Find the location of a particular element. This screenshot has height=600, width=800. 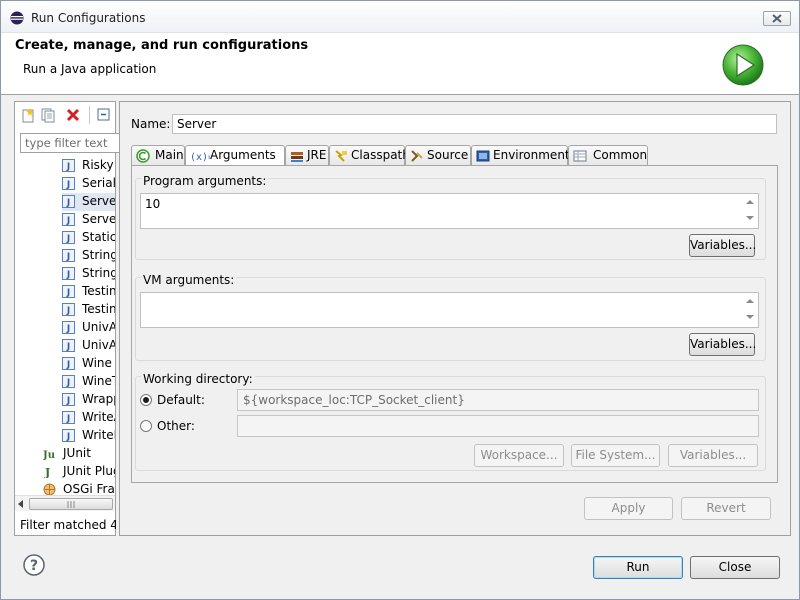

source-tab-icon is located at coordinates (417, 156).